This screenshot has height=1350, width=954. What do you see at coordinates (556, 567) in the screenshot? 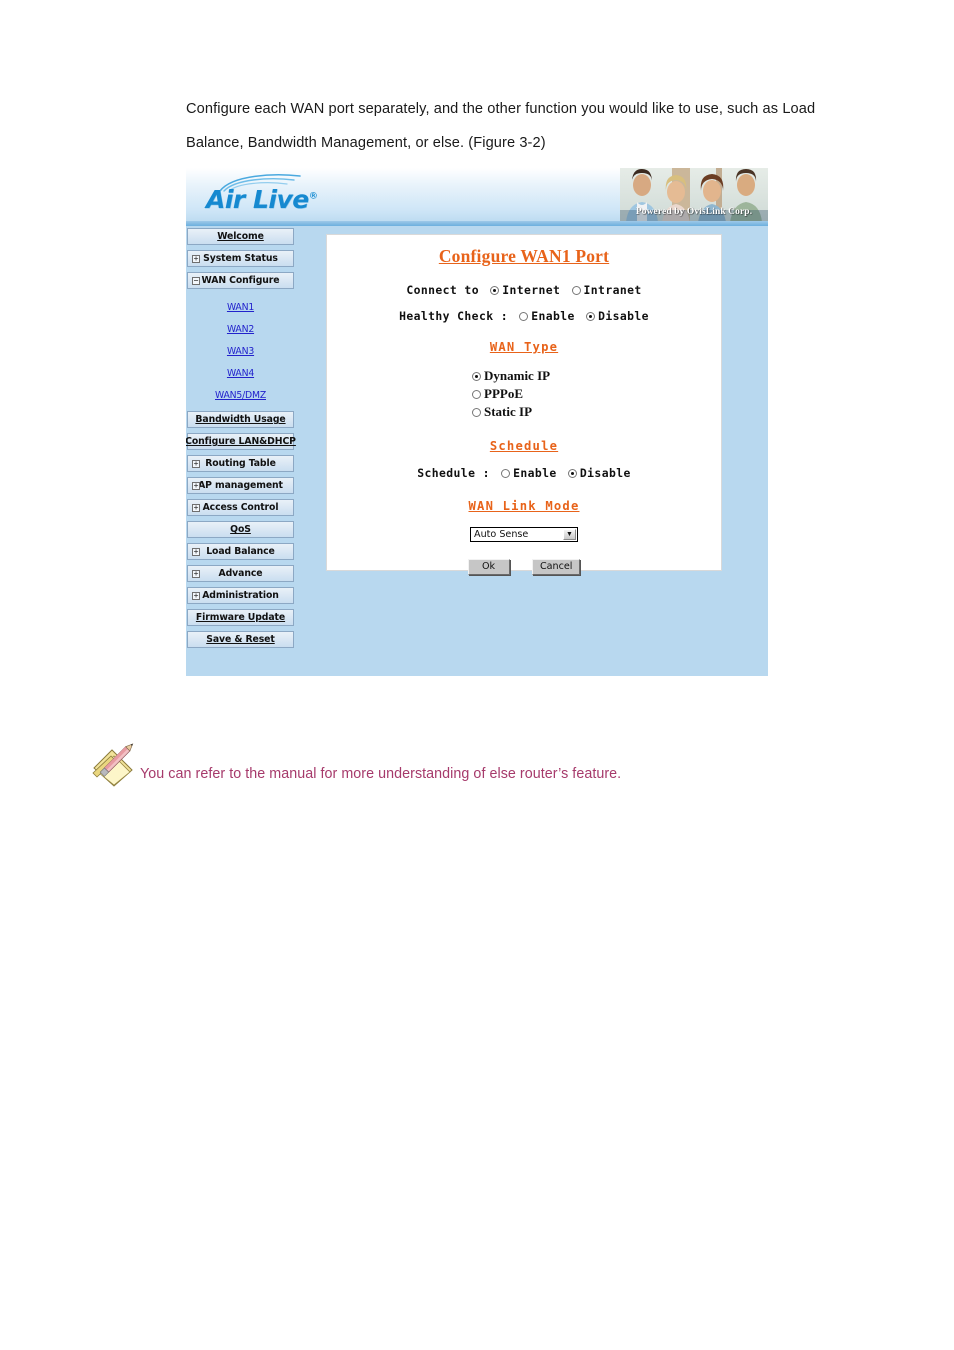
I see `cancel-button: Cancel` at bounding box center [556, 567].